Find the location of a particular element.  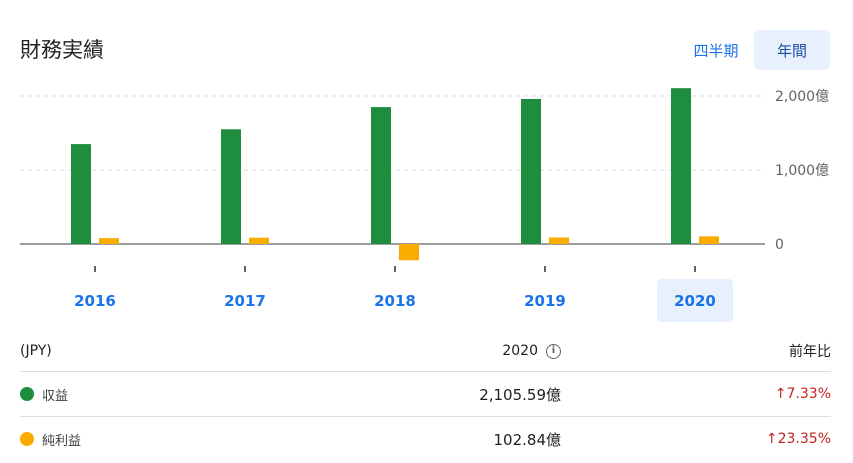

row-change: ↑ 7.33% is located at coordinates (803, 394).